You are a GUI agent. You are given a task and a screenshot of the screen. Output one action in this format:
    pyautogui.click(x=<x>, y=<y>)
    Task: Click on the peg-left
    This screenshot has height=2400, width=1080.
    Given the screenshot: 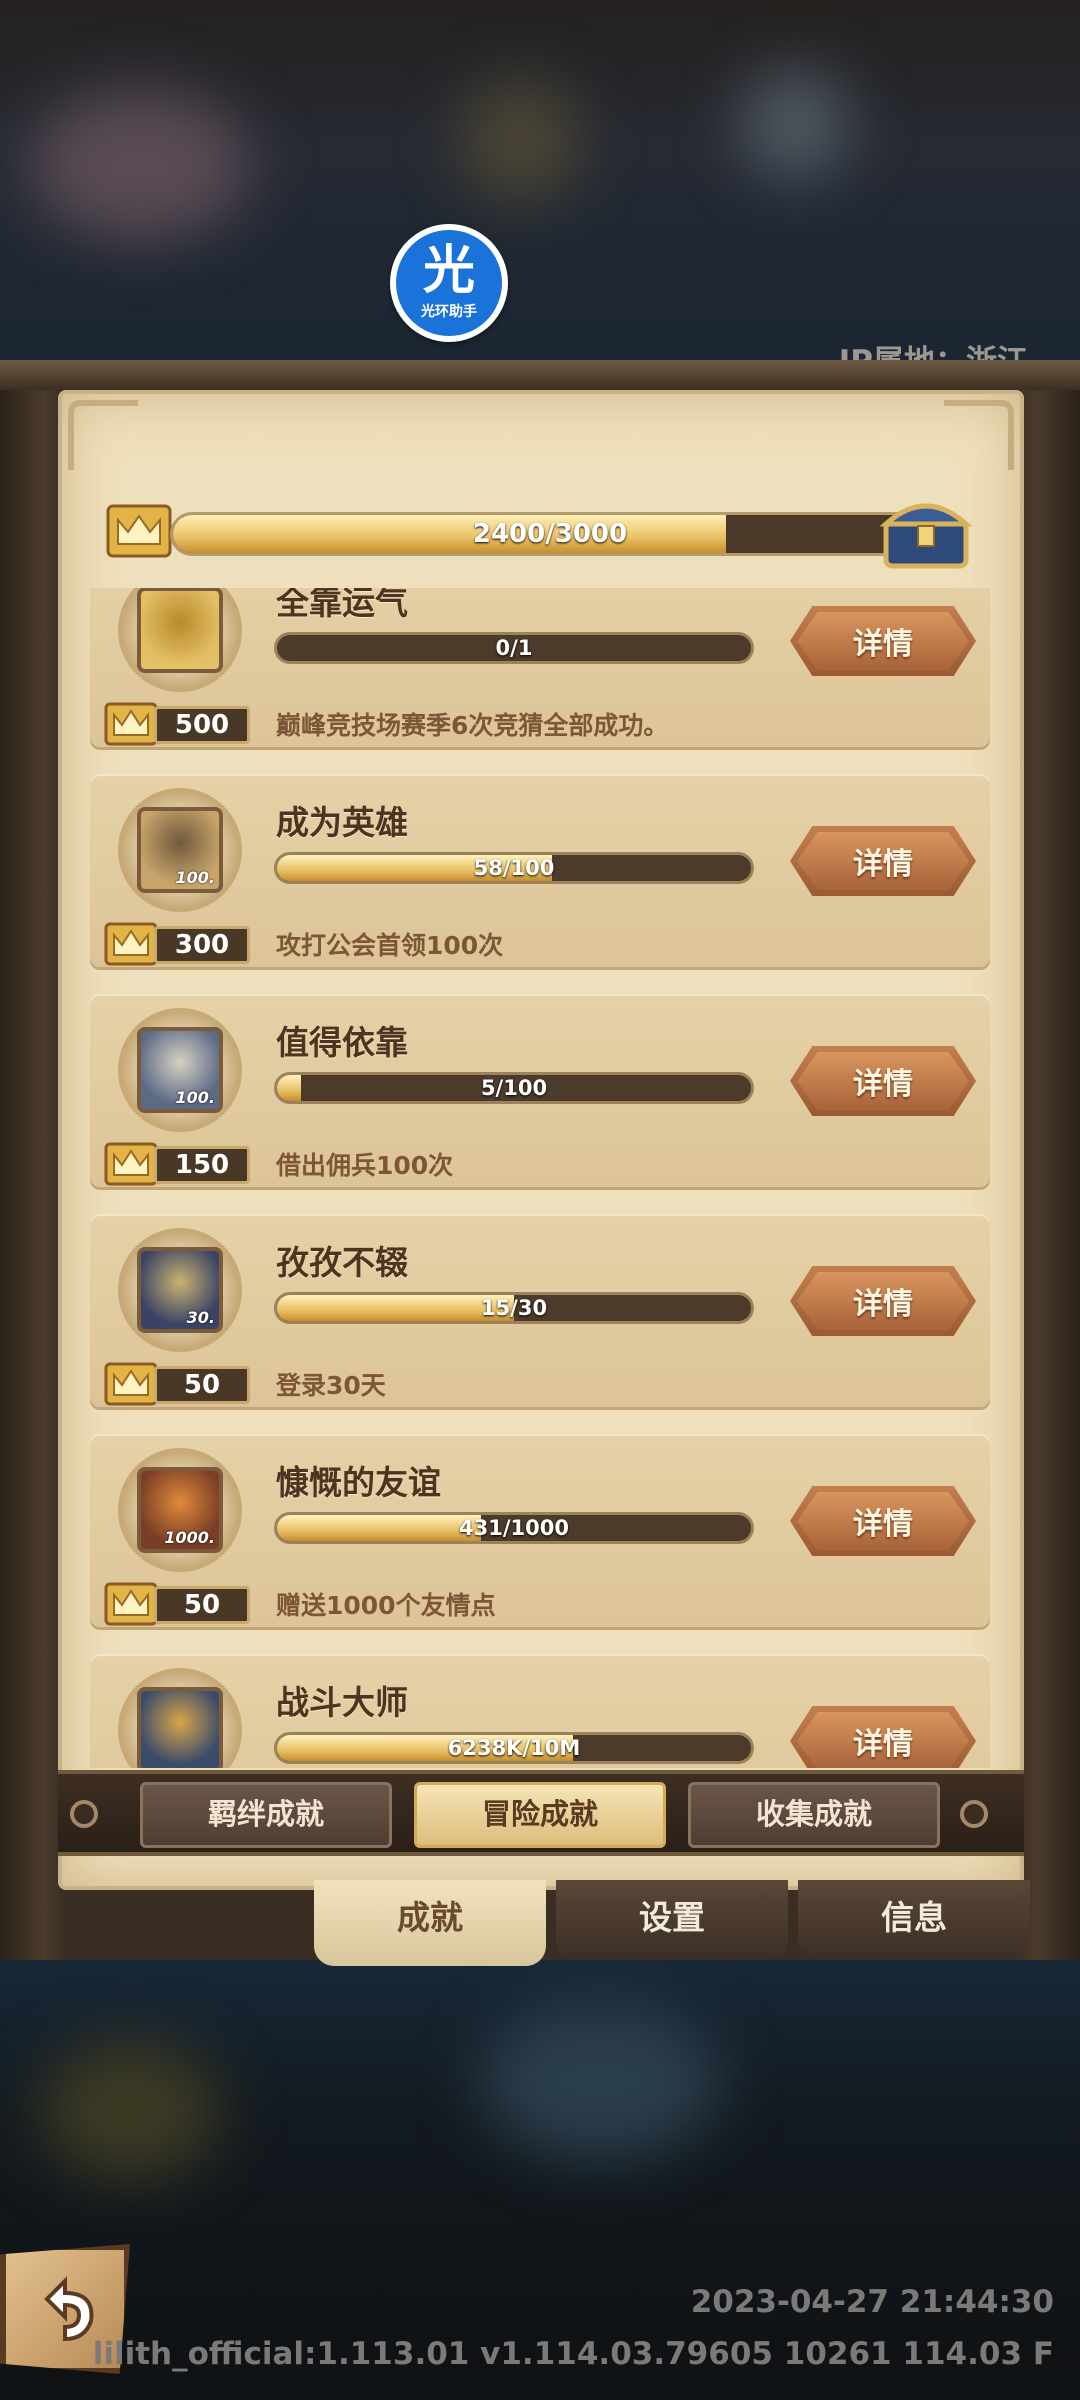 What is the action you would take?
    pyautogui.click(x=84, y=1814)
    